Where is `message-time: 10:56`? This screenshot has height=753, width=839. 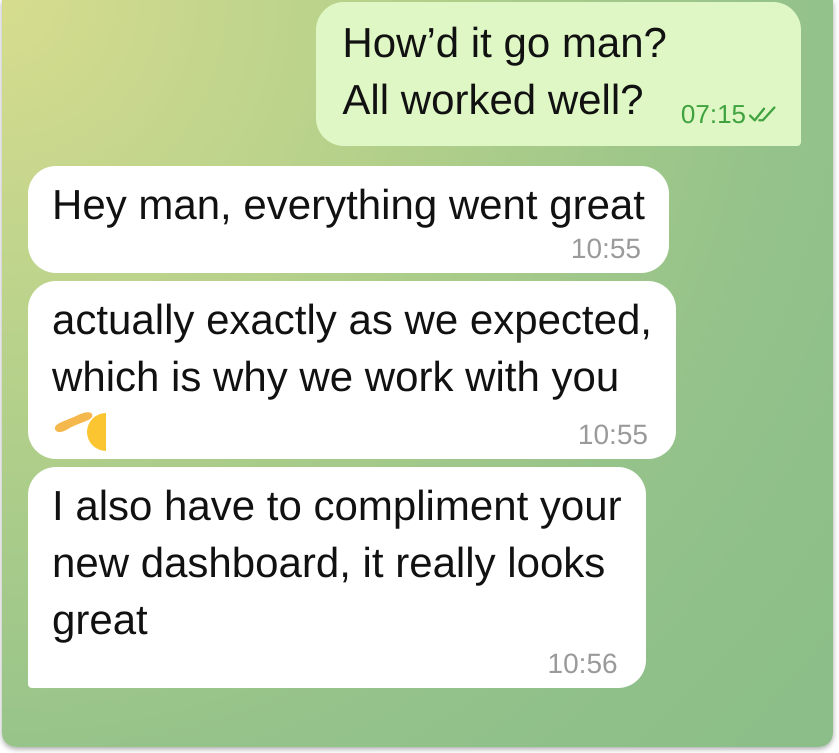
message-time: 10:56 is located at coordinates (583, 664).